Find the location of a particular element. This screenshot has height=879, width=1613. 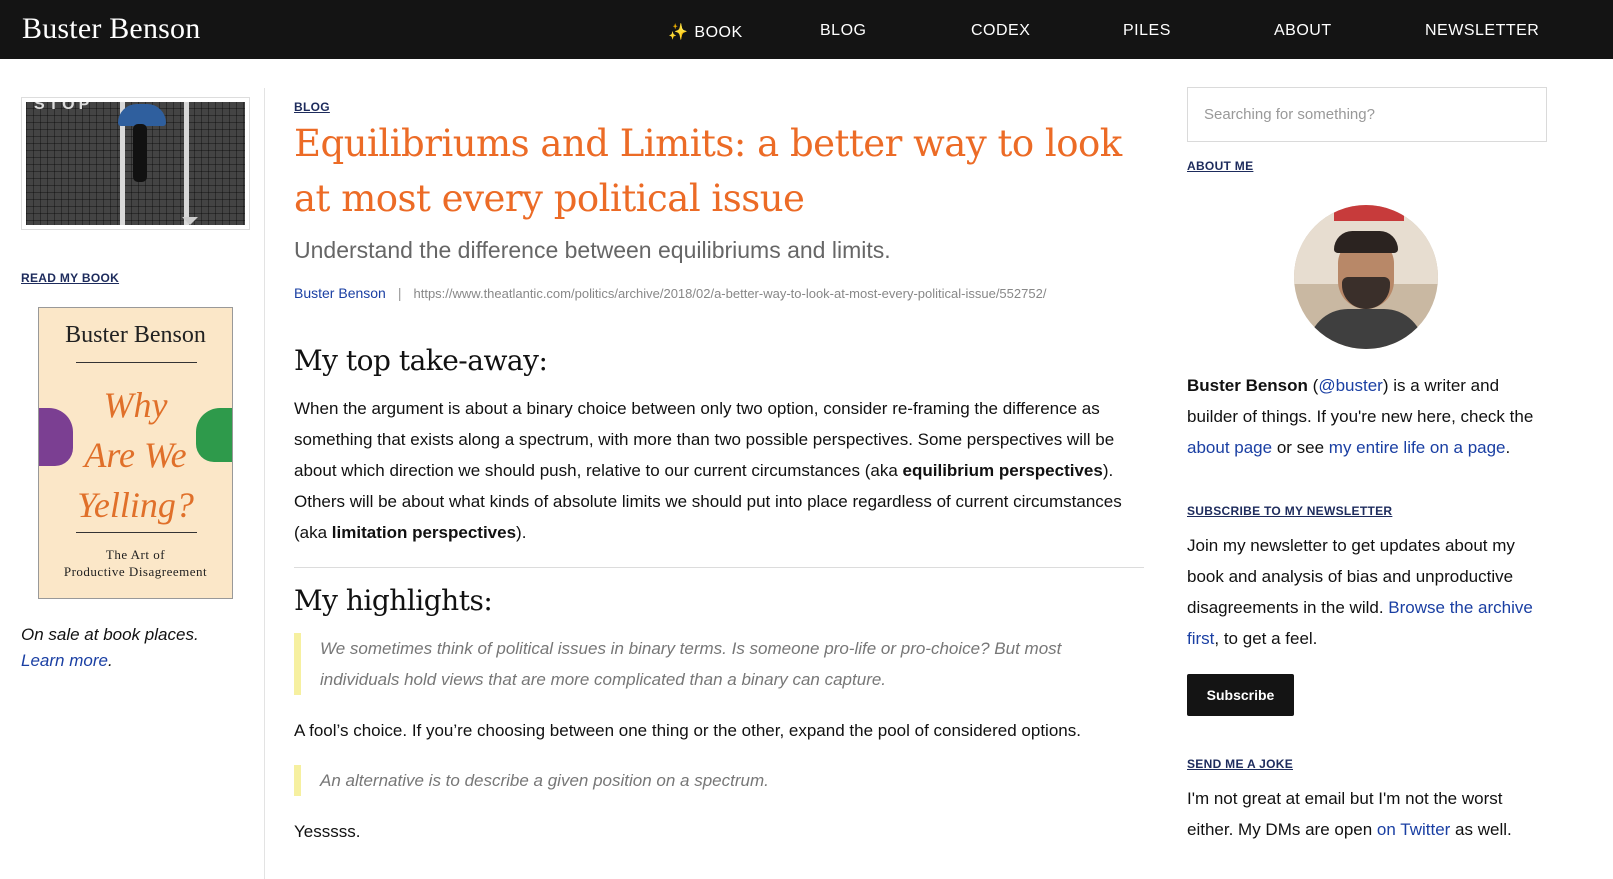

book-cover-author: Buster Benson is located at coordinates (135, 335).